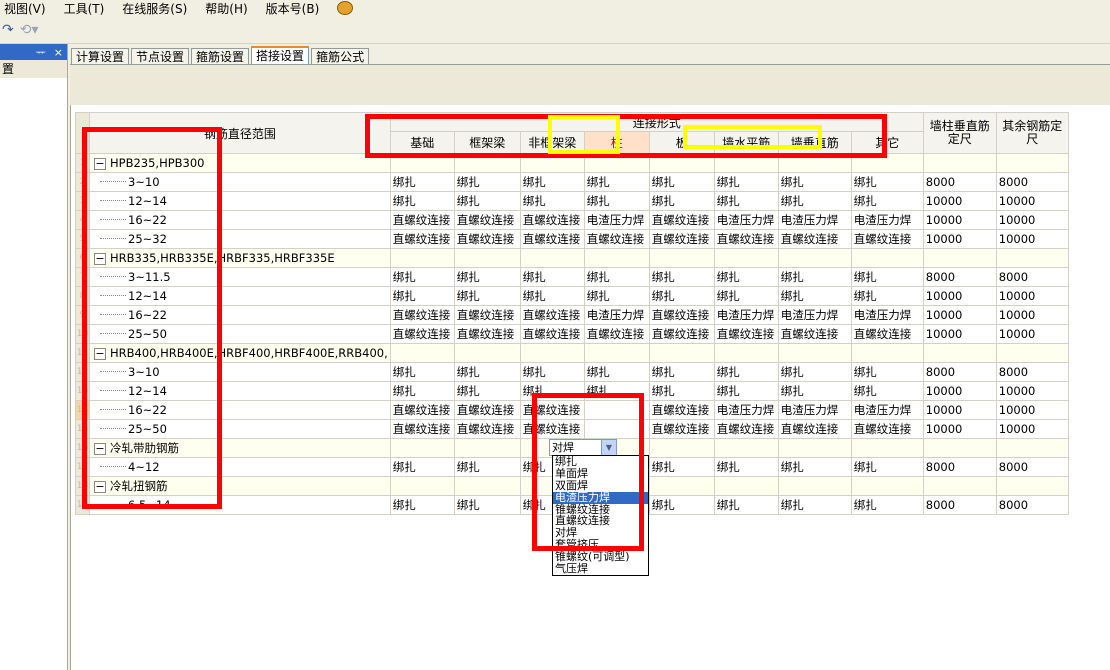  What do you see at coordinates (240, 353) in the screenshot?
I see `group-label-cell: − HRB400,HRB400E,HRBF400,HRBF400E,RRB400,` at bounding box center [240, 353].